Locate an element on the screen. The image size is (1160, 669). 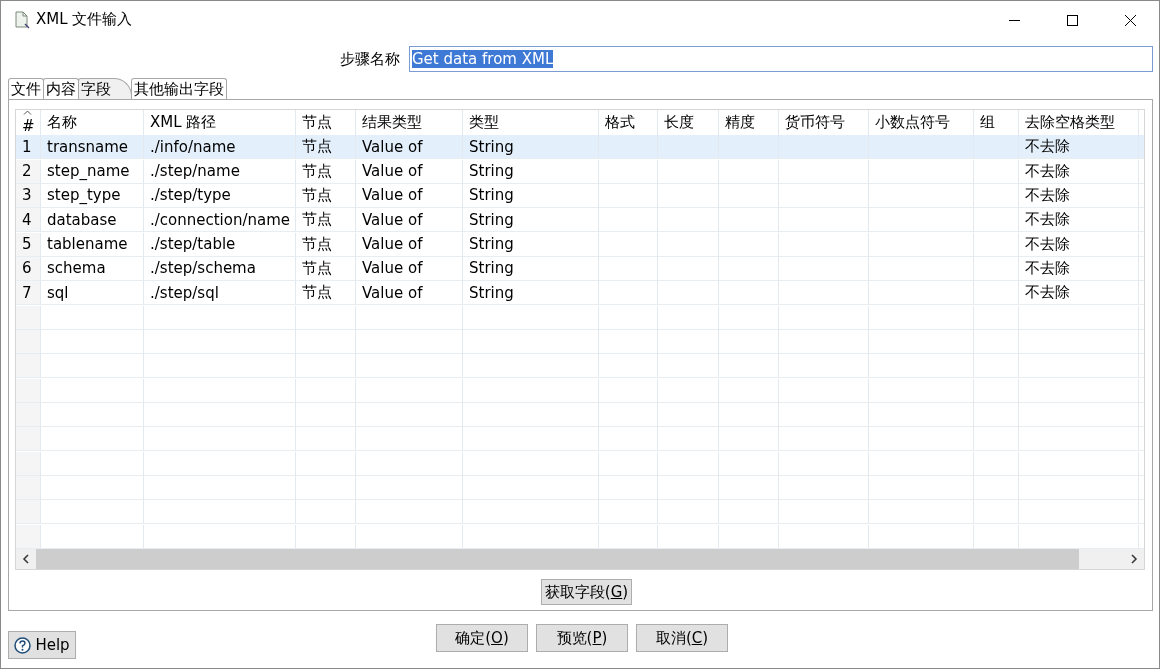
window-title: XML 文件输入 is located at coordinates (85, 19).